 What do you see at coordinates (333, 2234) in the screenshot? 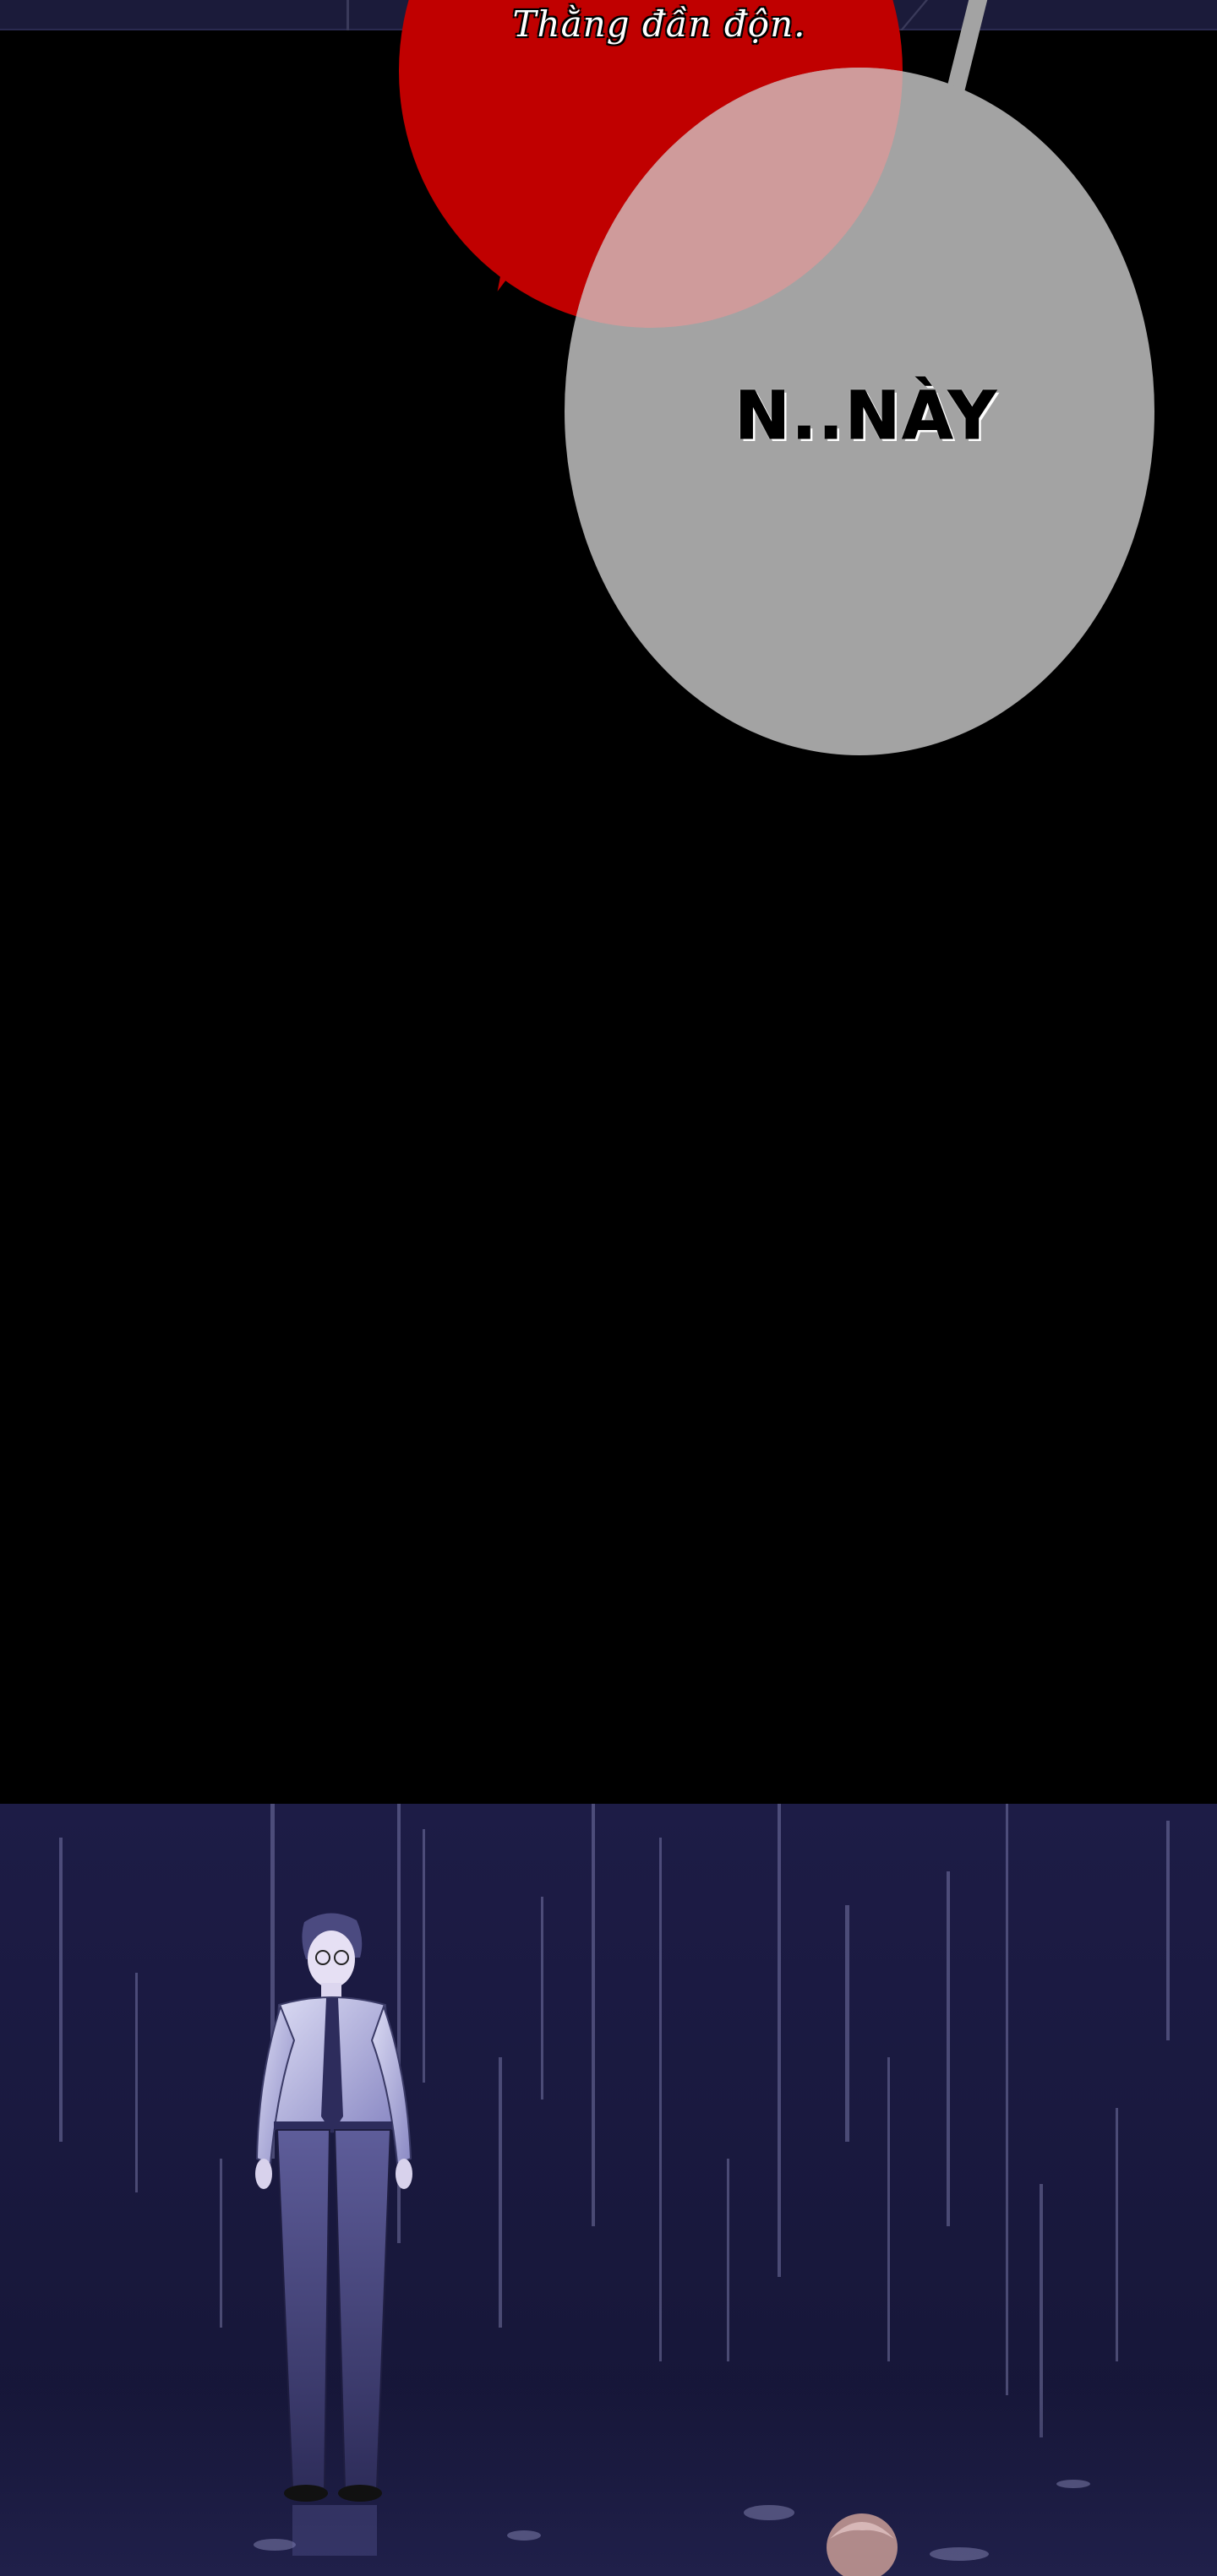
I see `man-in-rain` at bounding box center [333, 2234].